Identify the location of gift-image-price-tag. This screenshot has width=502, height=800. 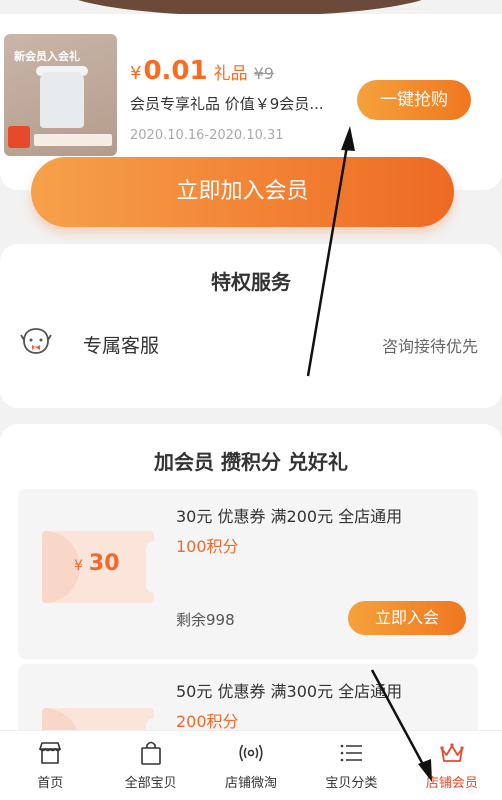
(19, 137).